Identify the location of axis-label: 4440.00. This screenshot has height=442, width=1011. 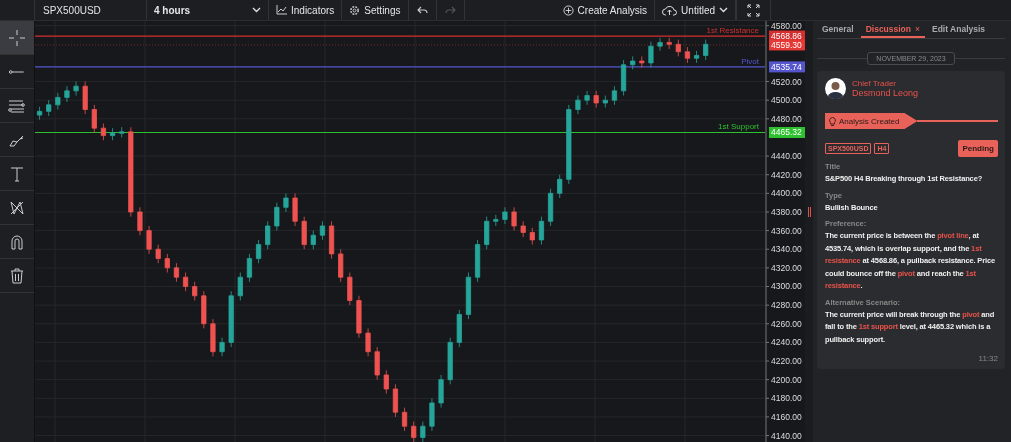
(786, 156).